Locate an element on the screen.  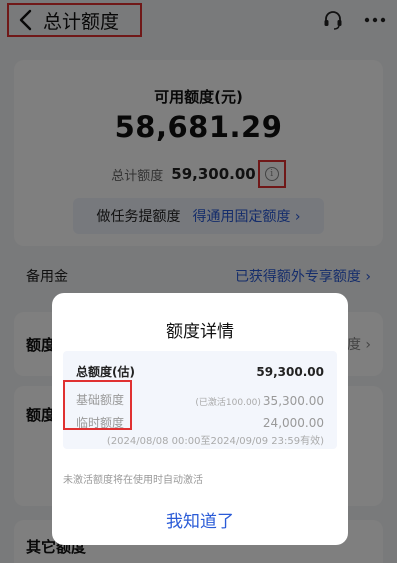
temp-quota-value: 24,000.00 is located at coordinates (293, 422).